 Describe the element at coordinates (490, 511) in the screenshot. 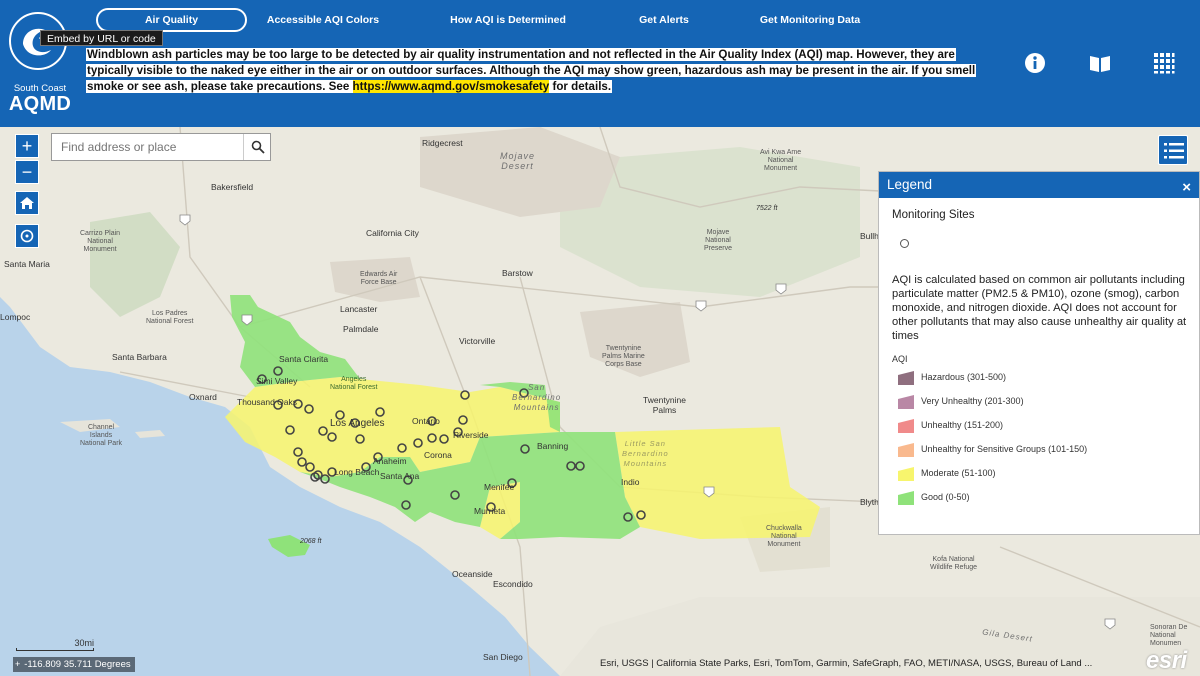

I see `label-murrieta: Murrieta` at that location.